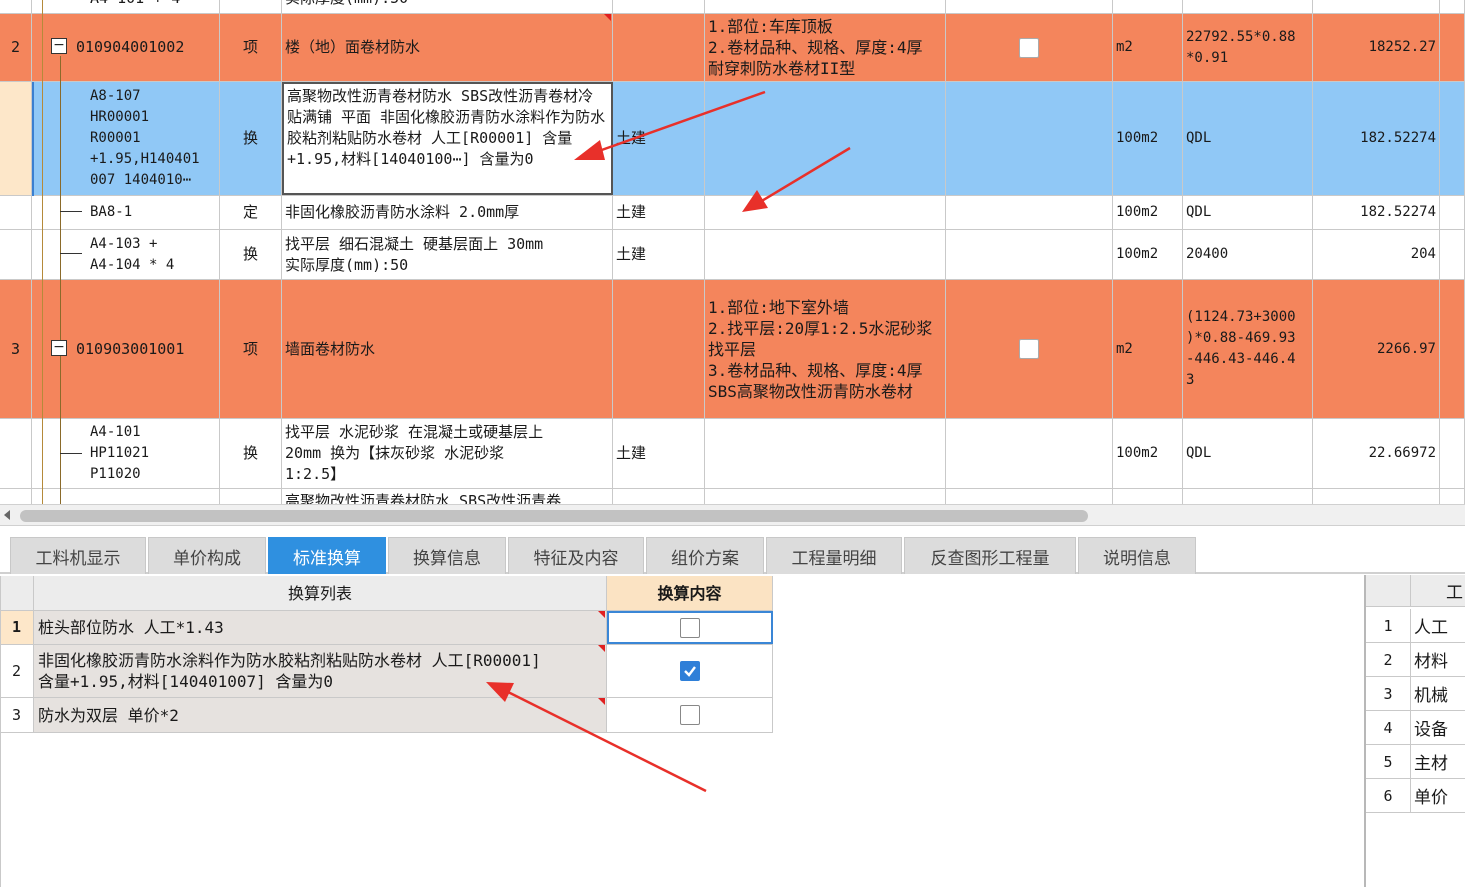 The height and width of the screenshot is (887, 1465). What do you see at coordinates (1431, 798) in the screenshot?
I see `resource-label: 单价` at bounding box center [1431, 798].